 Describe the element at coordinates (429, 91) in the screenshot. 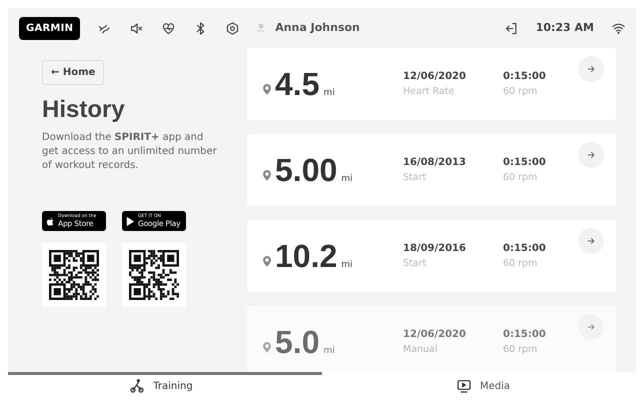

I see `record-mode: Heart Rate` at that location.